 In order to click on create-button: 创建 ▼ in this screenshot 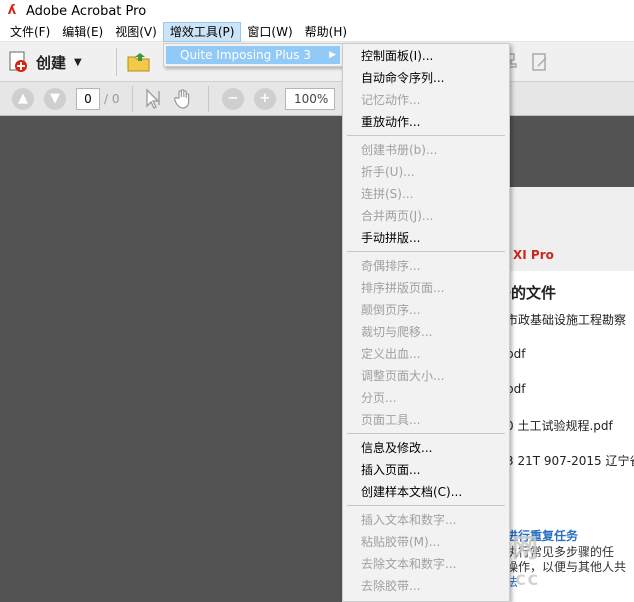, I will do `click(45, 62)`.